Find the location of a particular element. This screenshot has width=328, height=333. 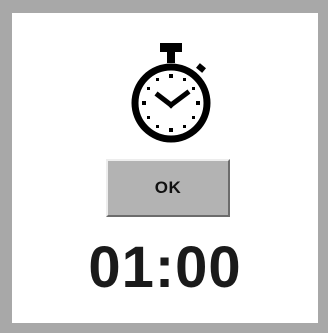

ok-button-label: OK is located at coordinates (168, 187).